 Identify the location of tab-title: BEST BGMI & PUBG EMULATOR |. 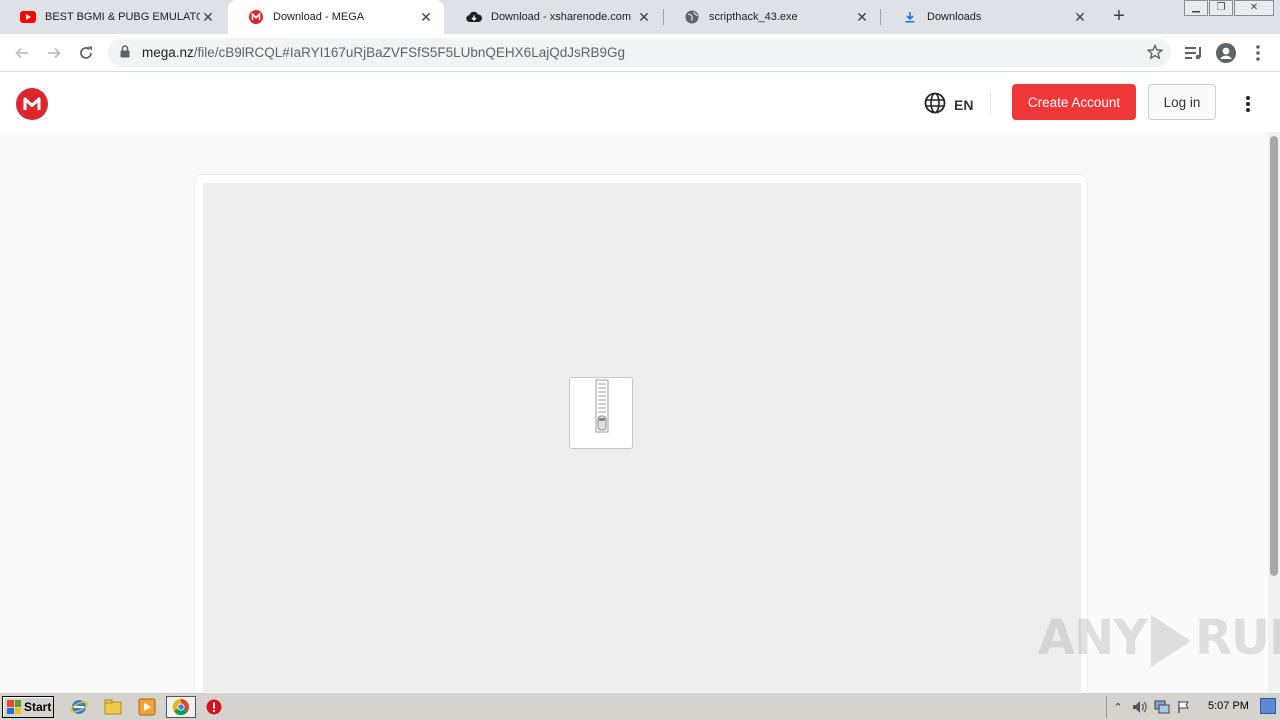
(122, 17).